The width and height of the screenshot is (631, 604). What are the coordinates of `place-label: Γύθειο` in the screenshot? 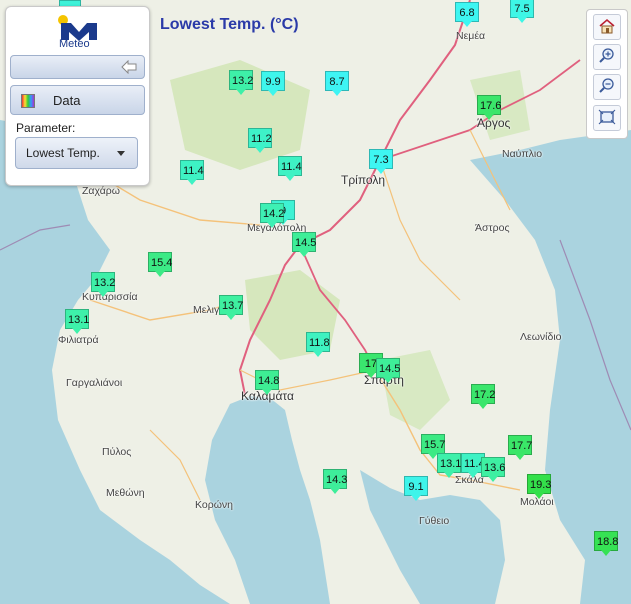 It's located at (434, 521).